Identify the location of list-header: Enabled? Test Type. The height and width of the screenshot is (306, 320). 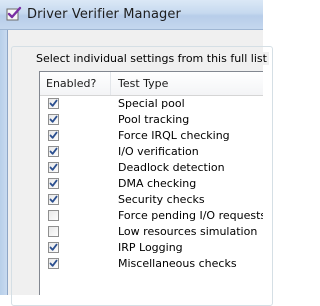
(151, 84).